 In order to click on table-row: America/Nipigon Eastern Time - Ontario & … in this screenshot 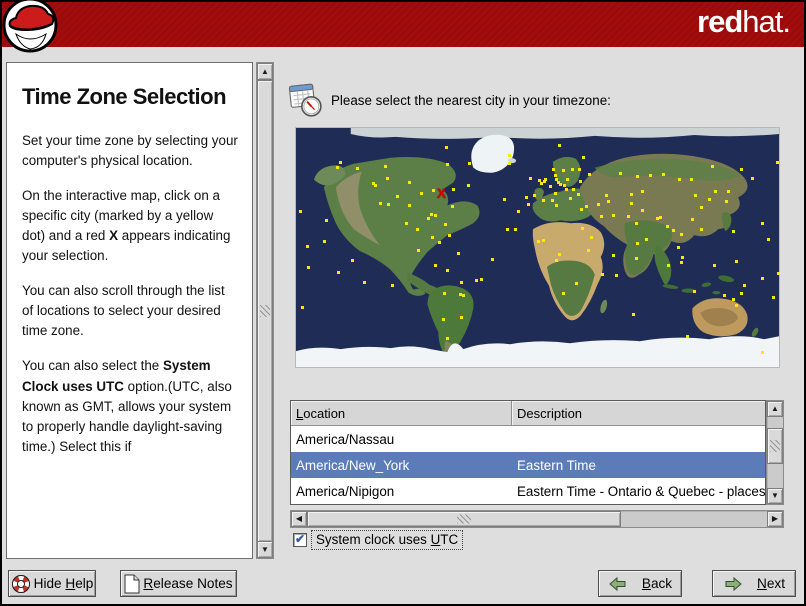, I will do `click(528, 491)`.